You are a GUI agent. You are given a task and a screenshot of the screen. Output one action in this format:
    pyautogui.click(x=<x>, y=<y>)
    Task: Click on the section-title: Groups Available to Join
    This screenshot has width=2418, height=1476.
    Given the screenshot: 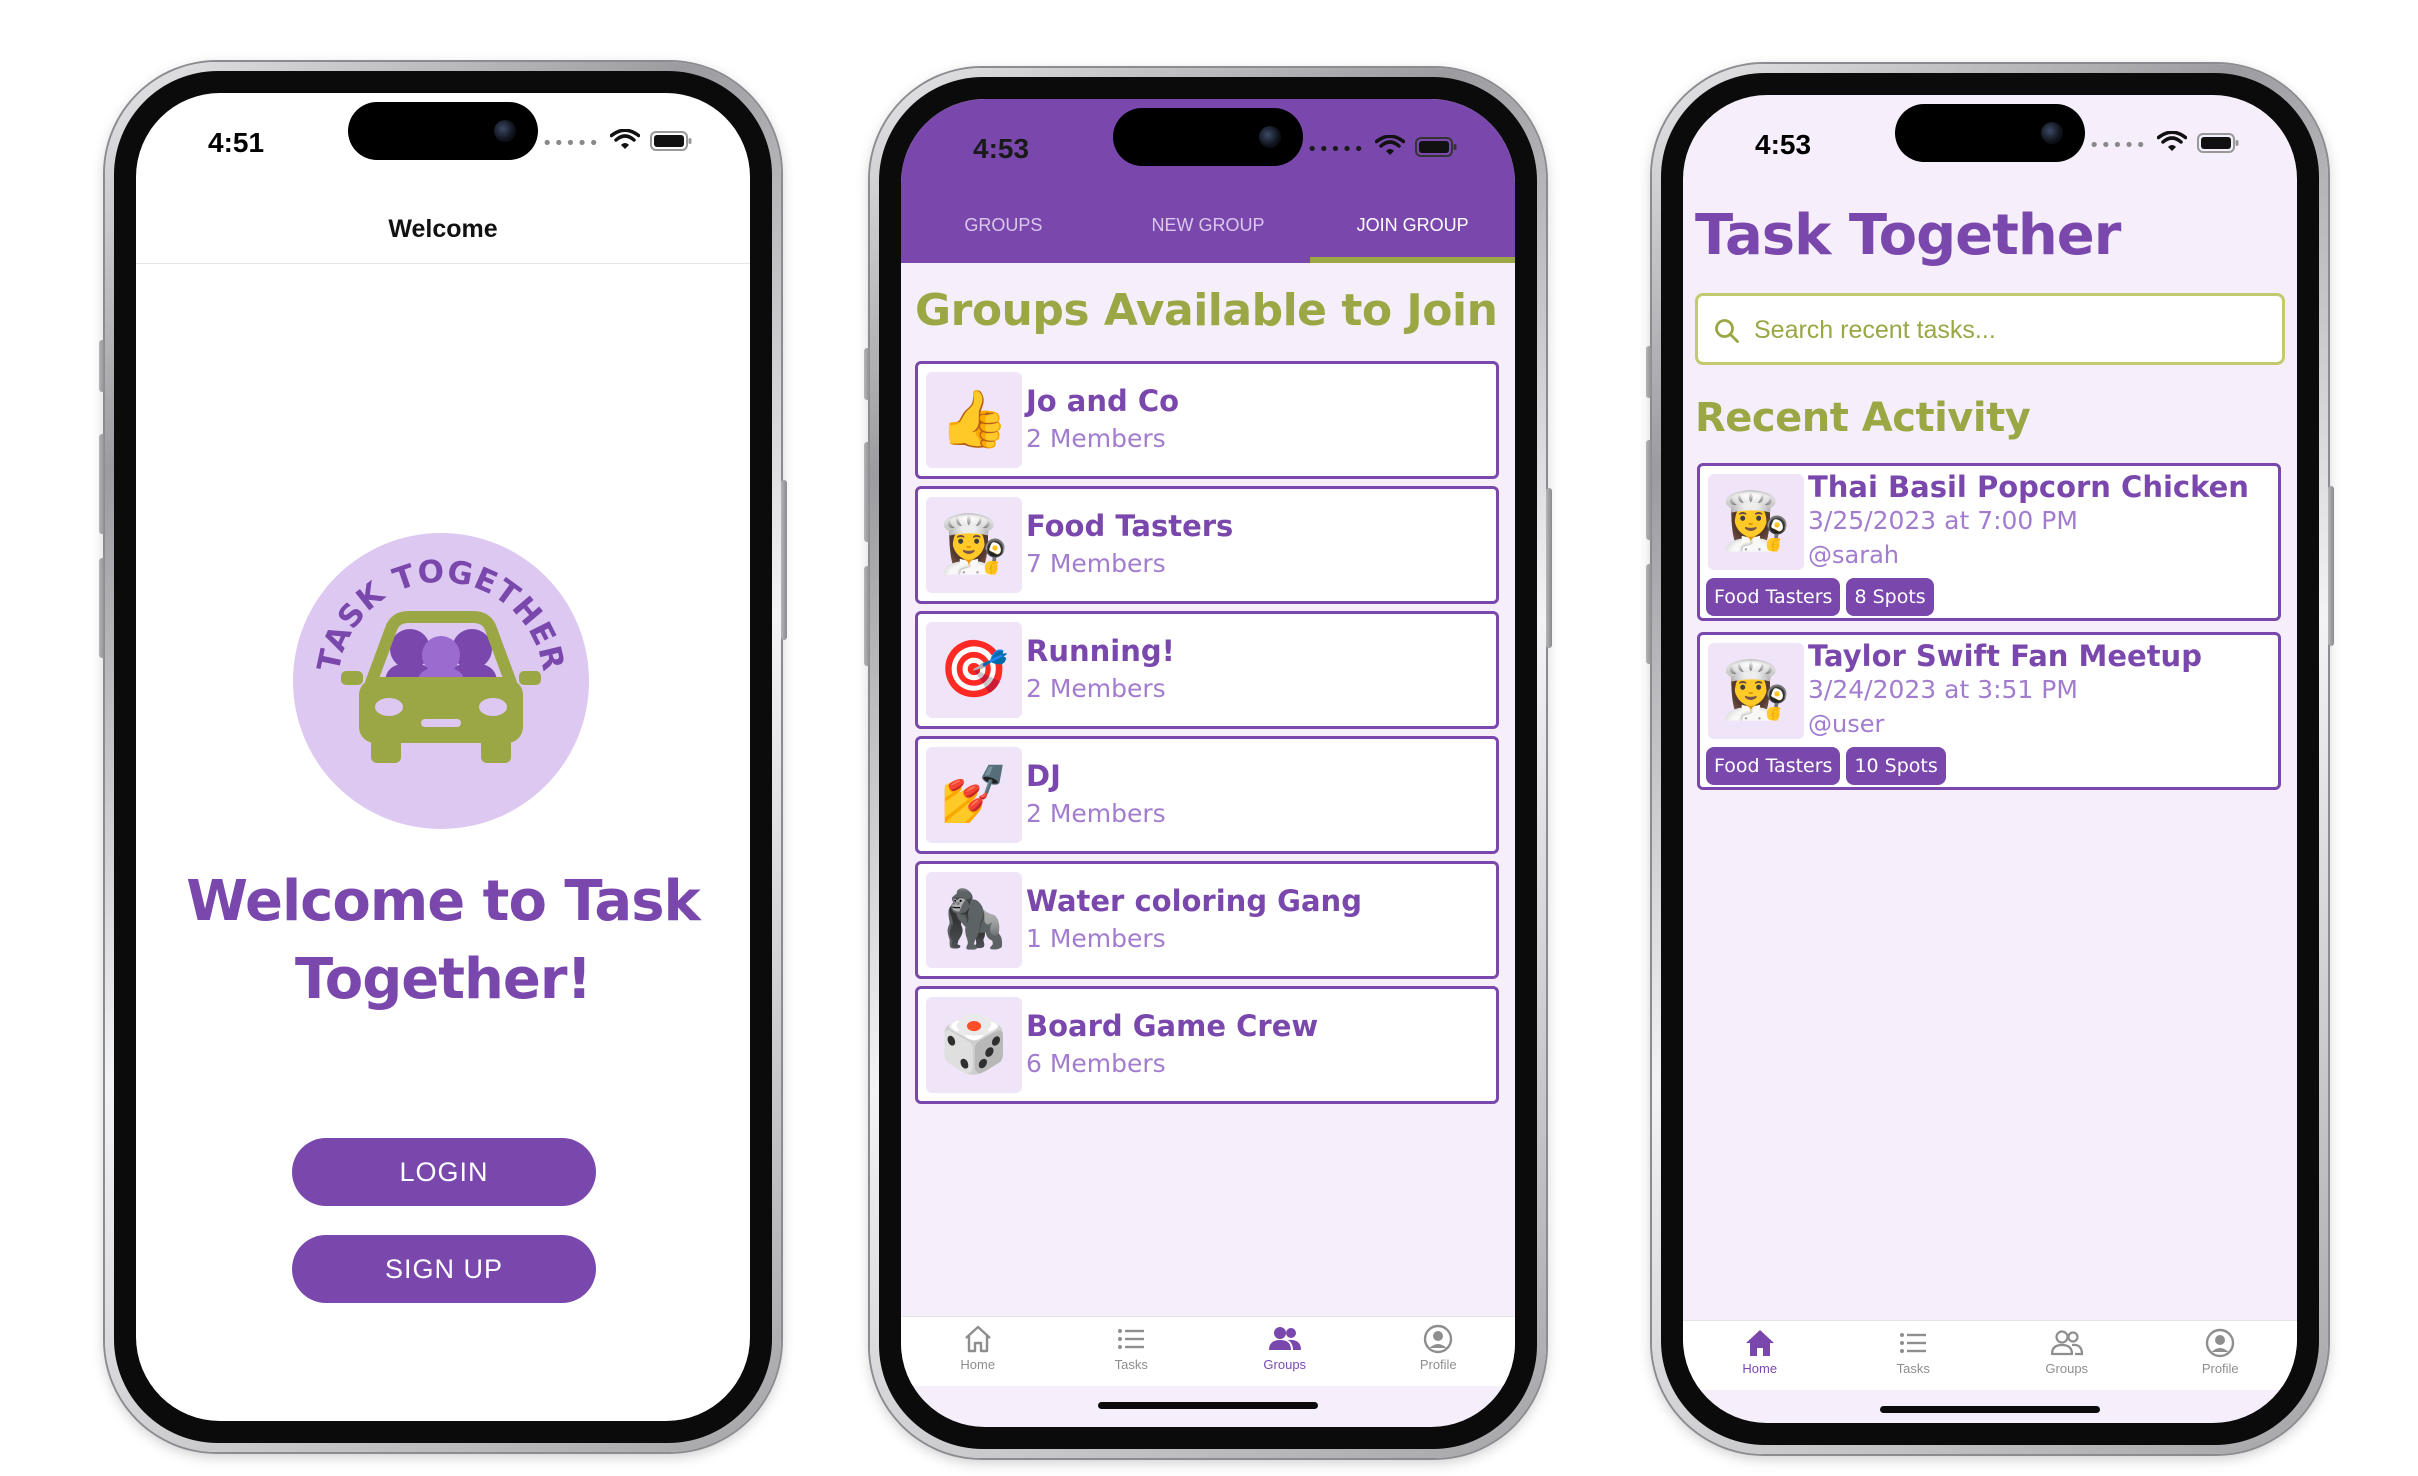 What is the action you would take?
    pyautogui.click(x=1206, y=310)
    